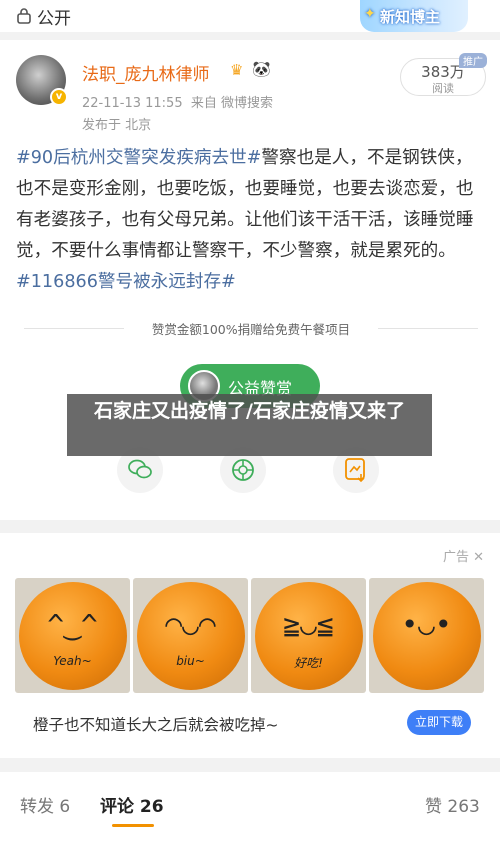 The image size is (500, 849). I want to click on ad-image: •◡•, so click(426, 635).